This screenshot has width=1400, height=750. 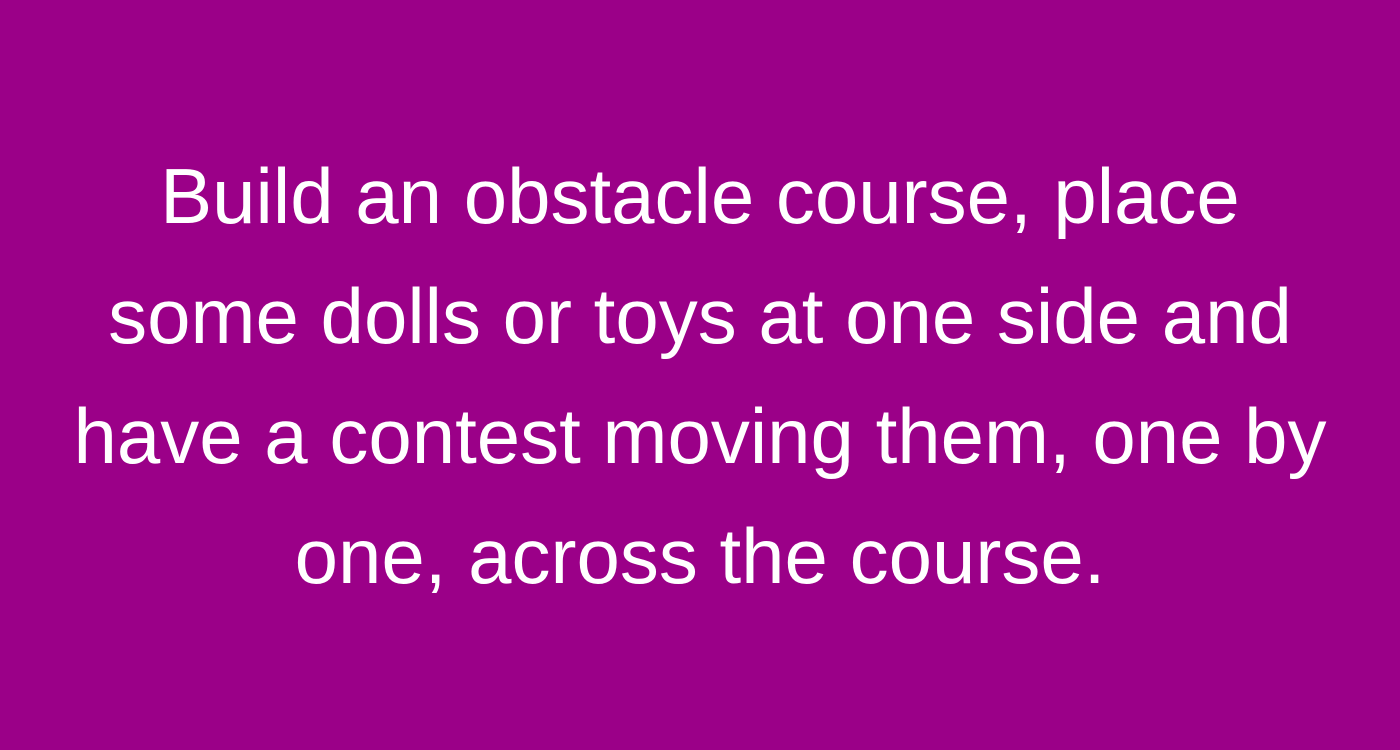 I want to click on message-line-1: Build an obstacle course, place, so click(x=700, y=196).